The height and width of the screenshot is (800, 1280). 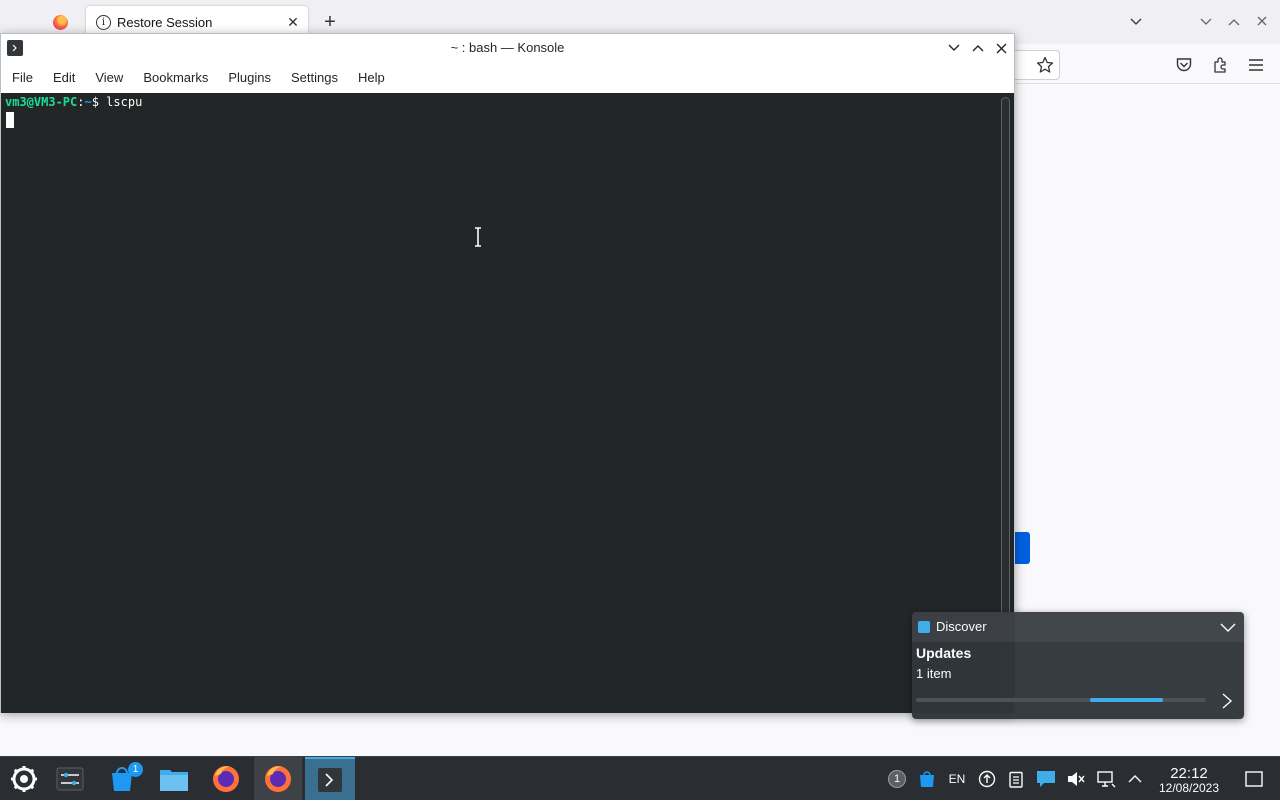 I want to click on folder-icon, so click(x=174, y=780).